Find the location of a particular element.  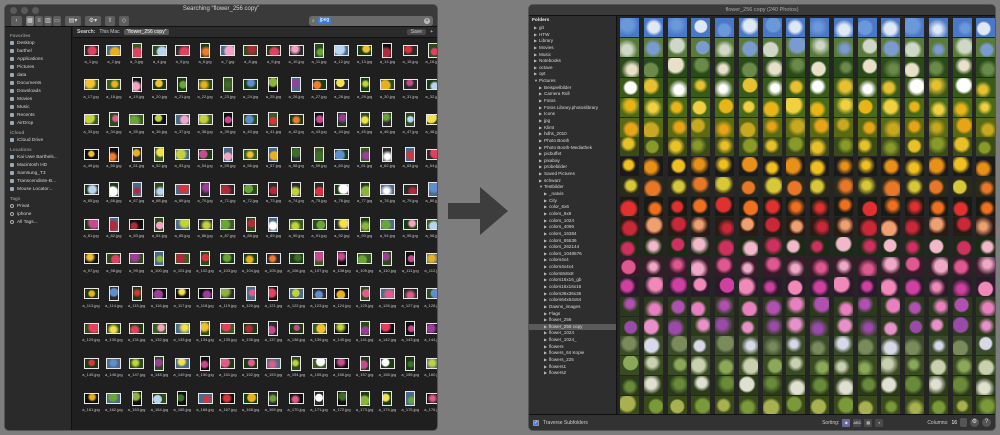

folder-item: ▶ Music is located at coordinates (572, 55).